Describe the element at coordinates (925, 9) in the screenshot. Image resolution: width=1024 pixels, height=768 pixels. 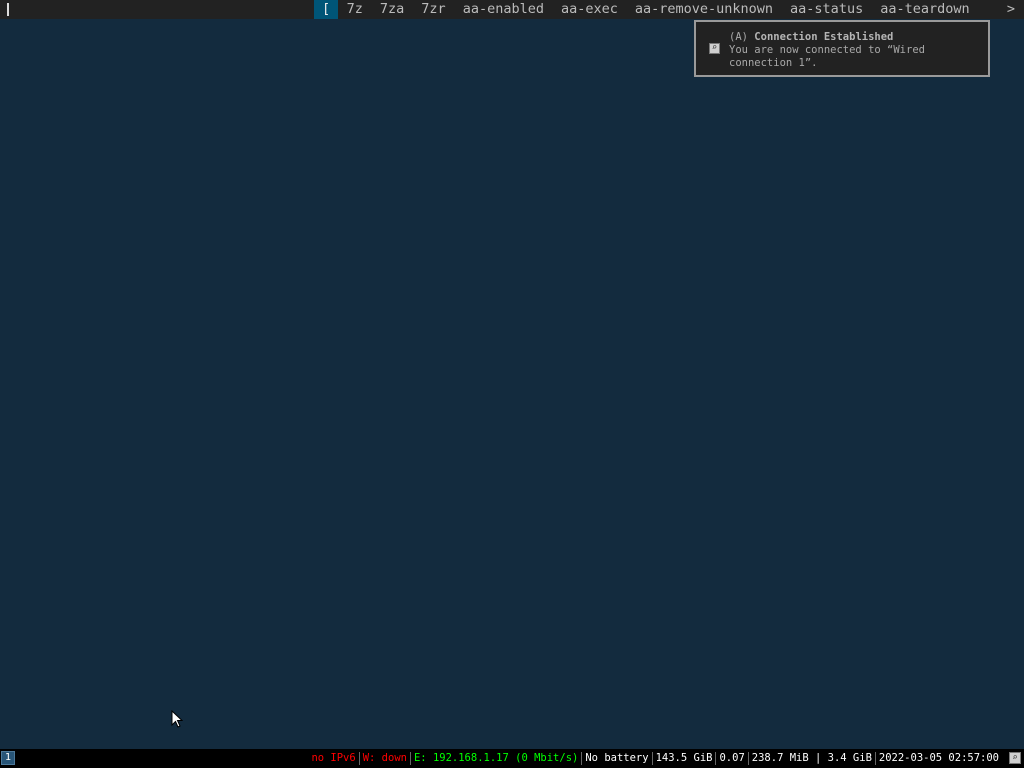
I see `dmenu-item: aa-teardown` at that location.